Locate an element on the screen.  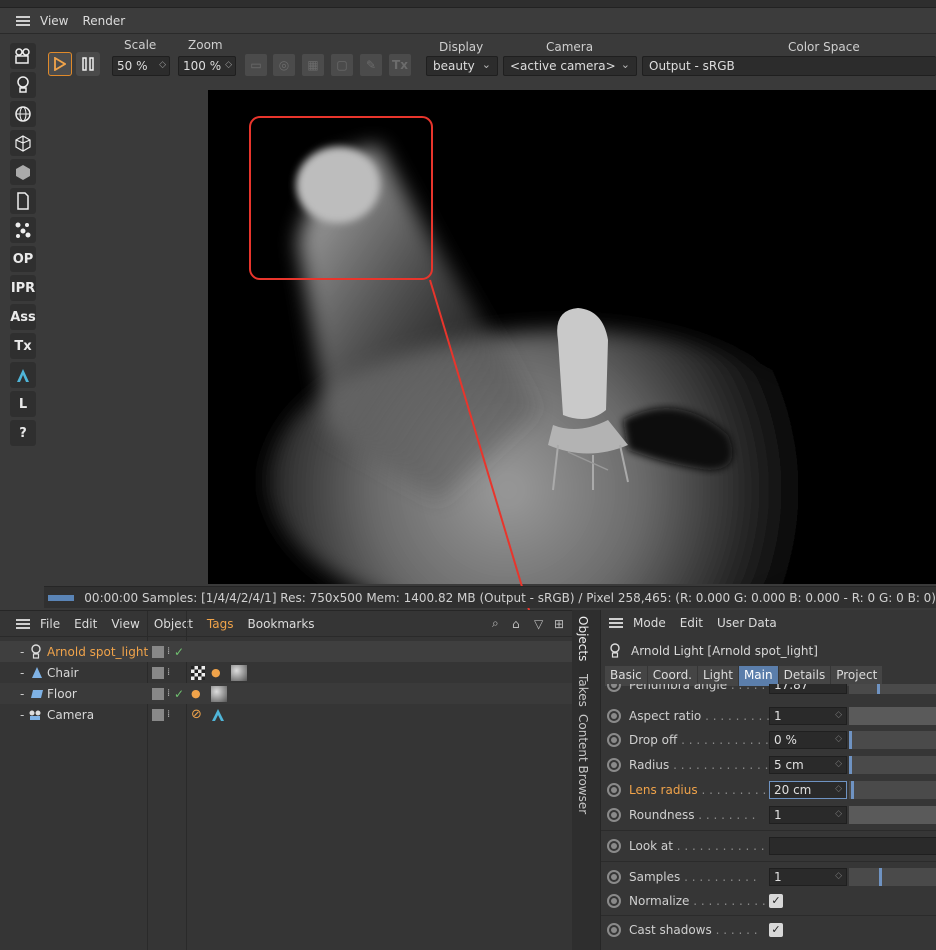
light-bulb-icon is located at coordinates (36, 651).